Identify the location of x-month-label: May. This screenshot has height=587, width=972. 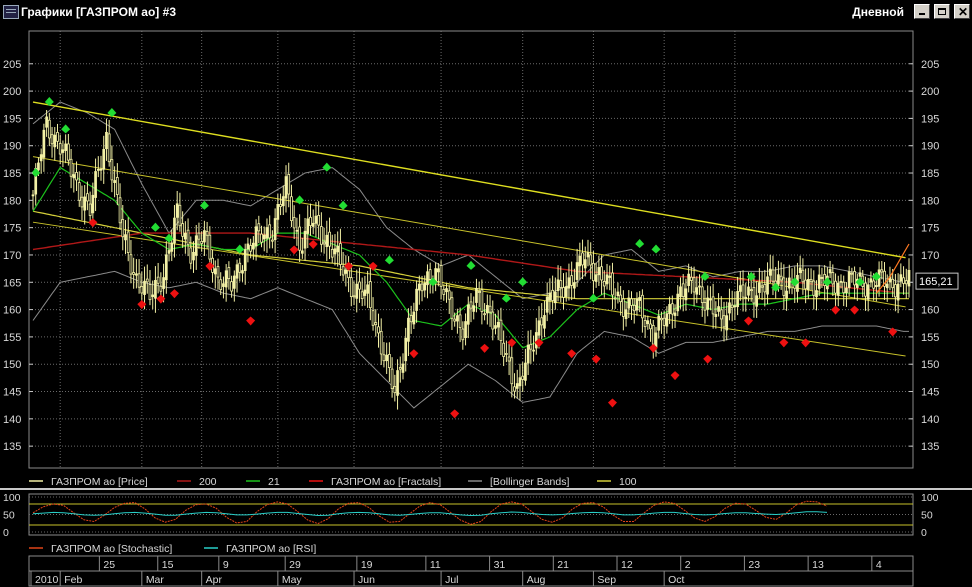
(292, 580).